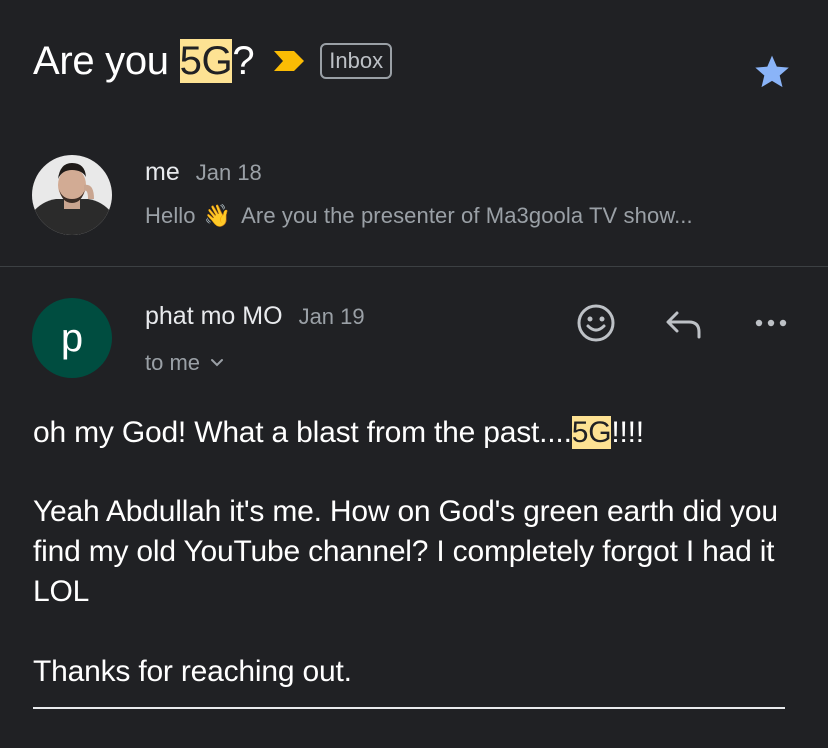 This screenshot has height=748, width=828. What do you see at coordinates (627, 432) in the screenshot?
I see `body-p1-suffix: !!!!` at bounding box center [627, 432].